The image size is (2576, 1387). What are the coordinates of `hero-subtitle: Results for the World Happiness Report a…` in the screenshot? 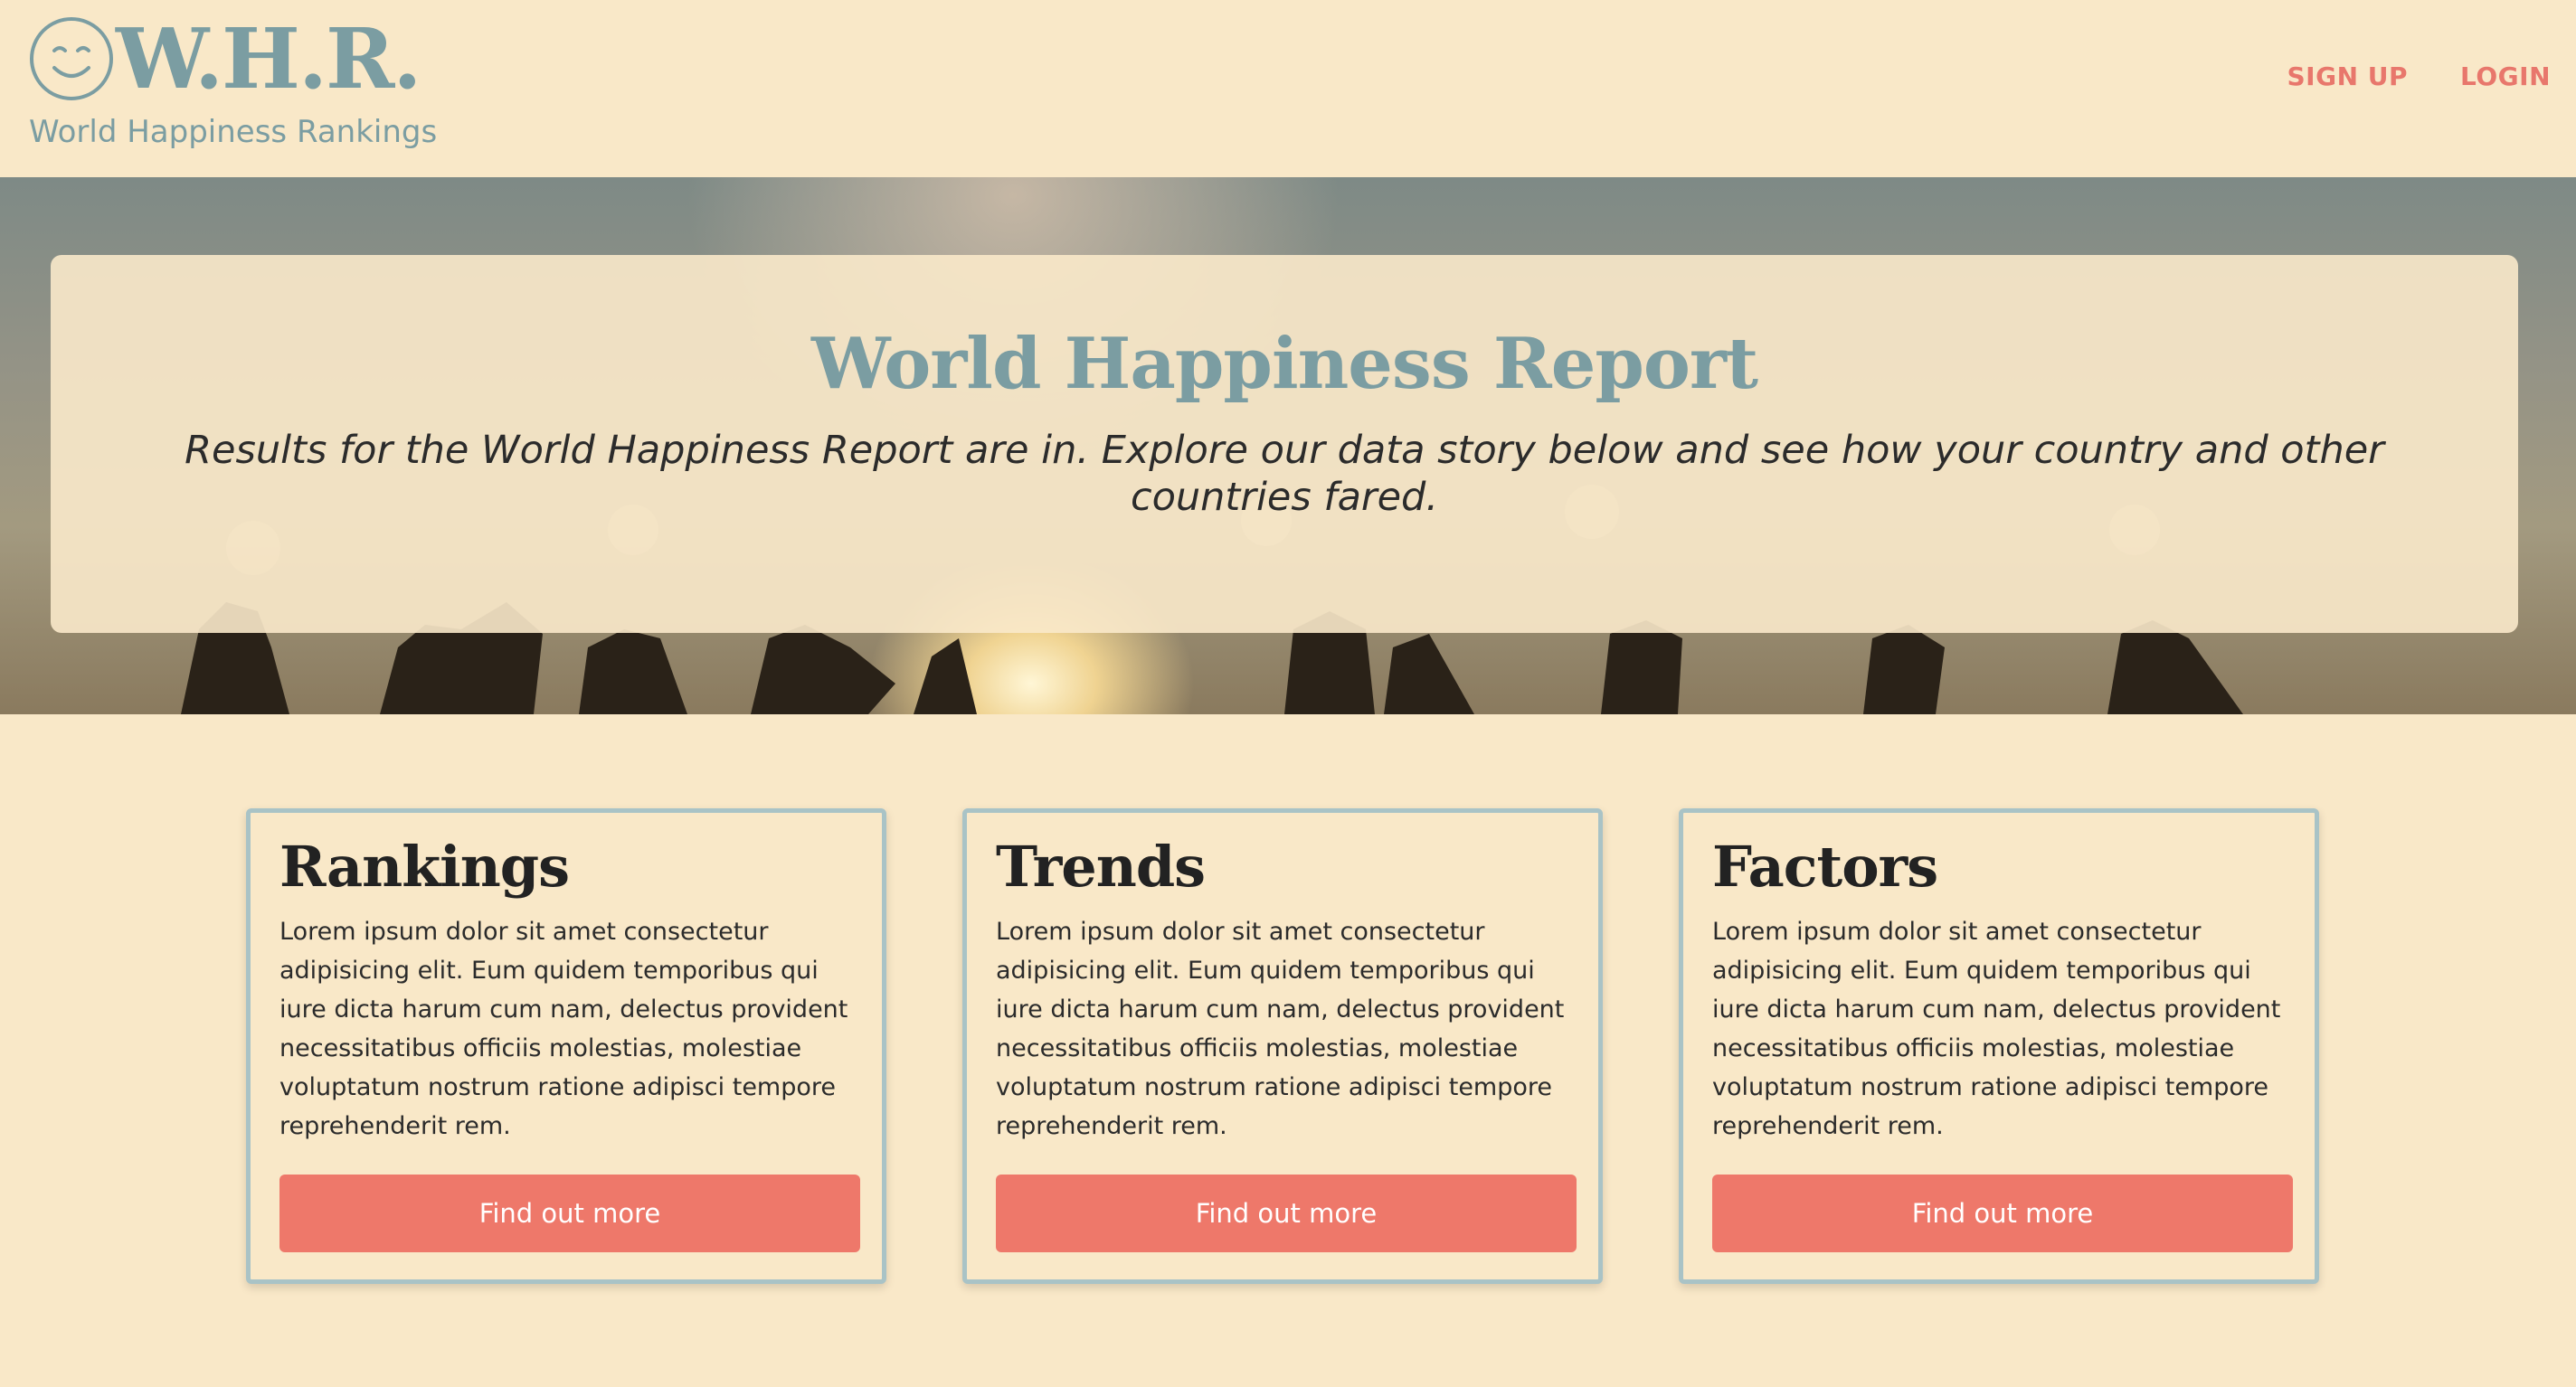 It's located at (1284, 474).